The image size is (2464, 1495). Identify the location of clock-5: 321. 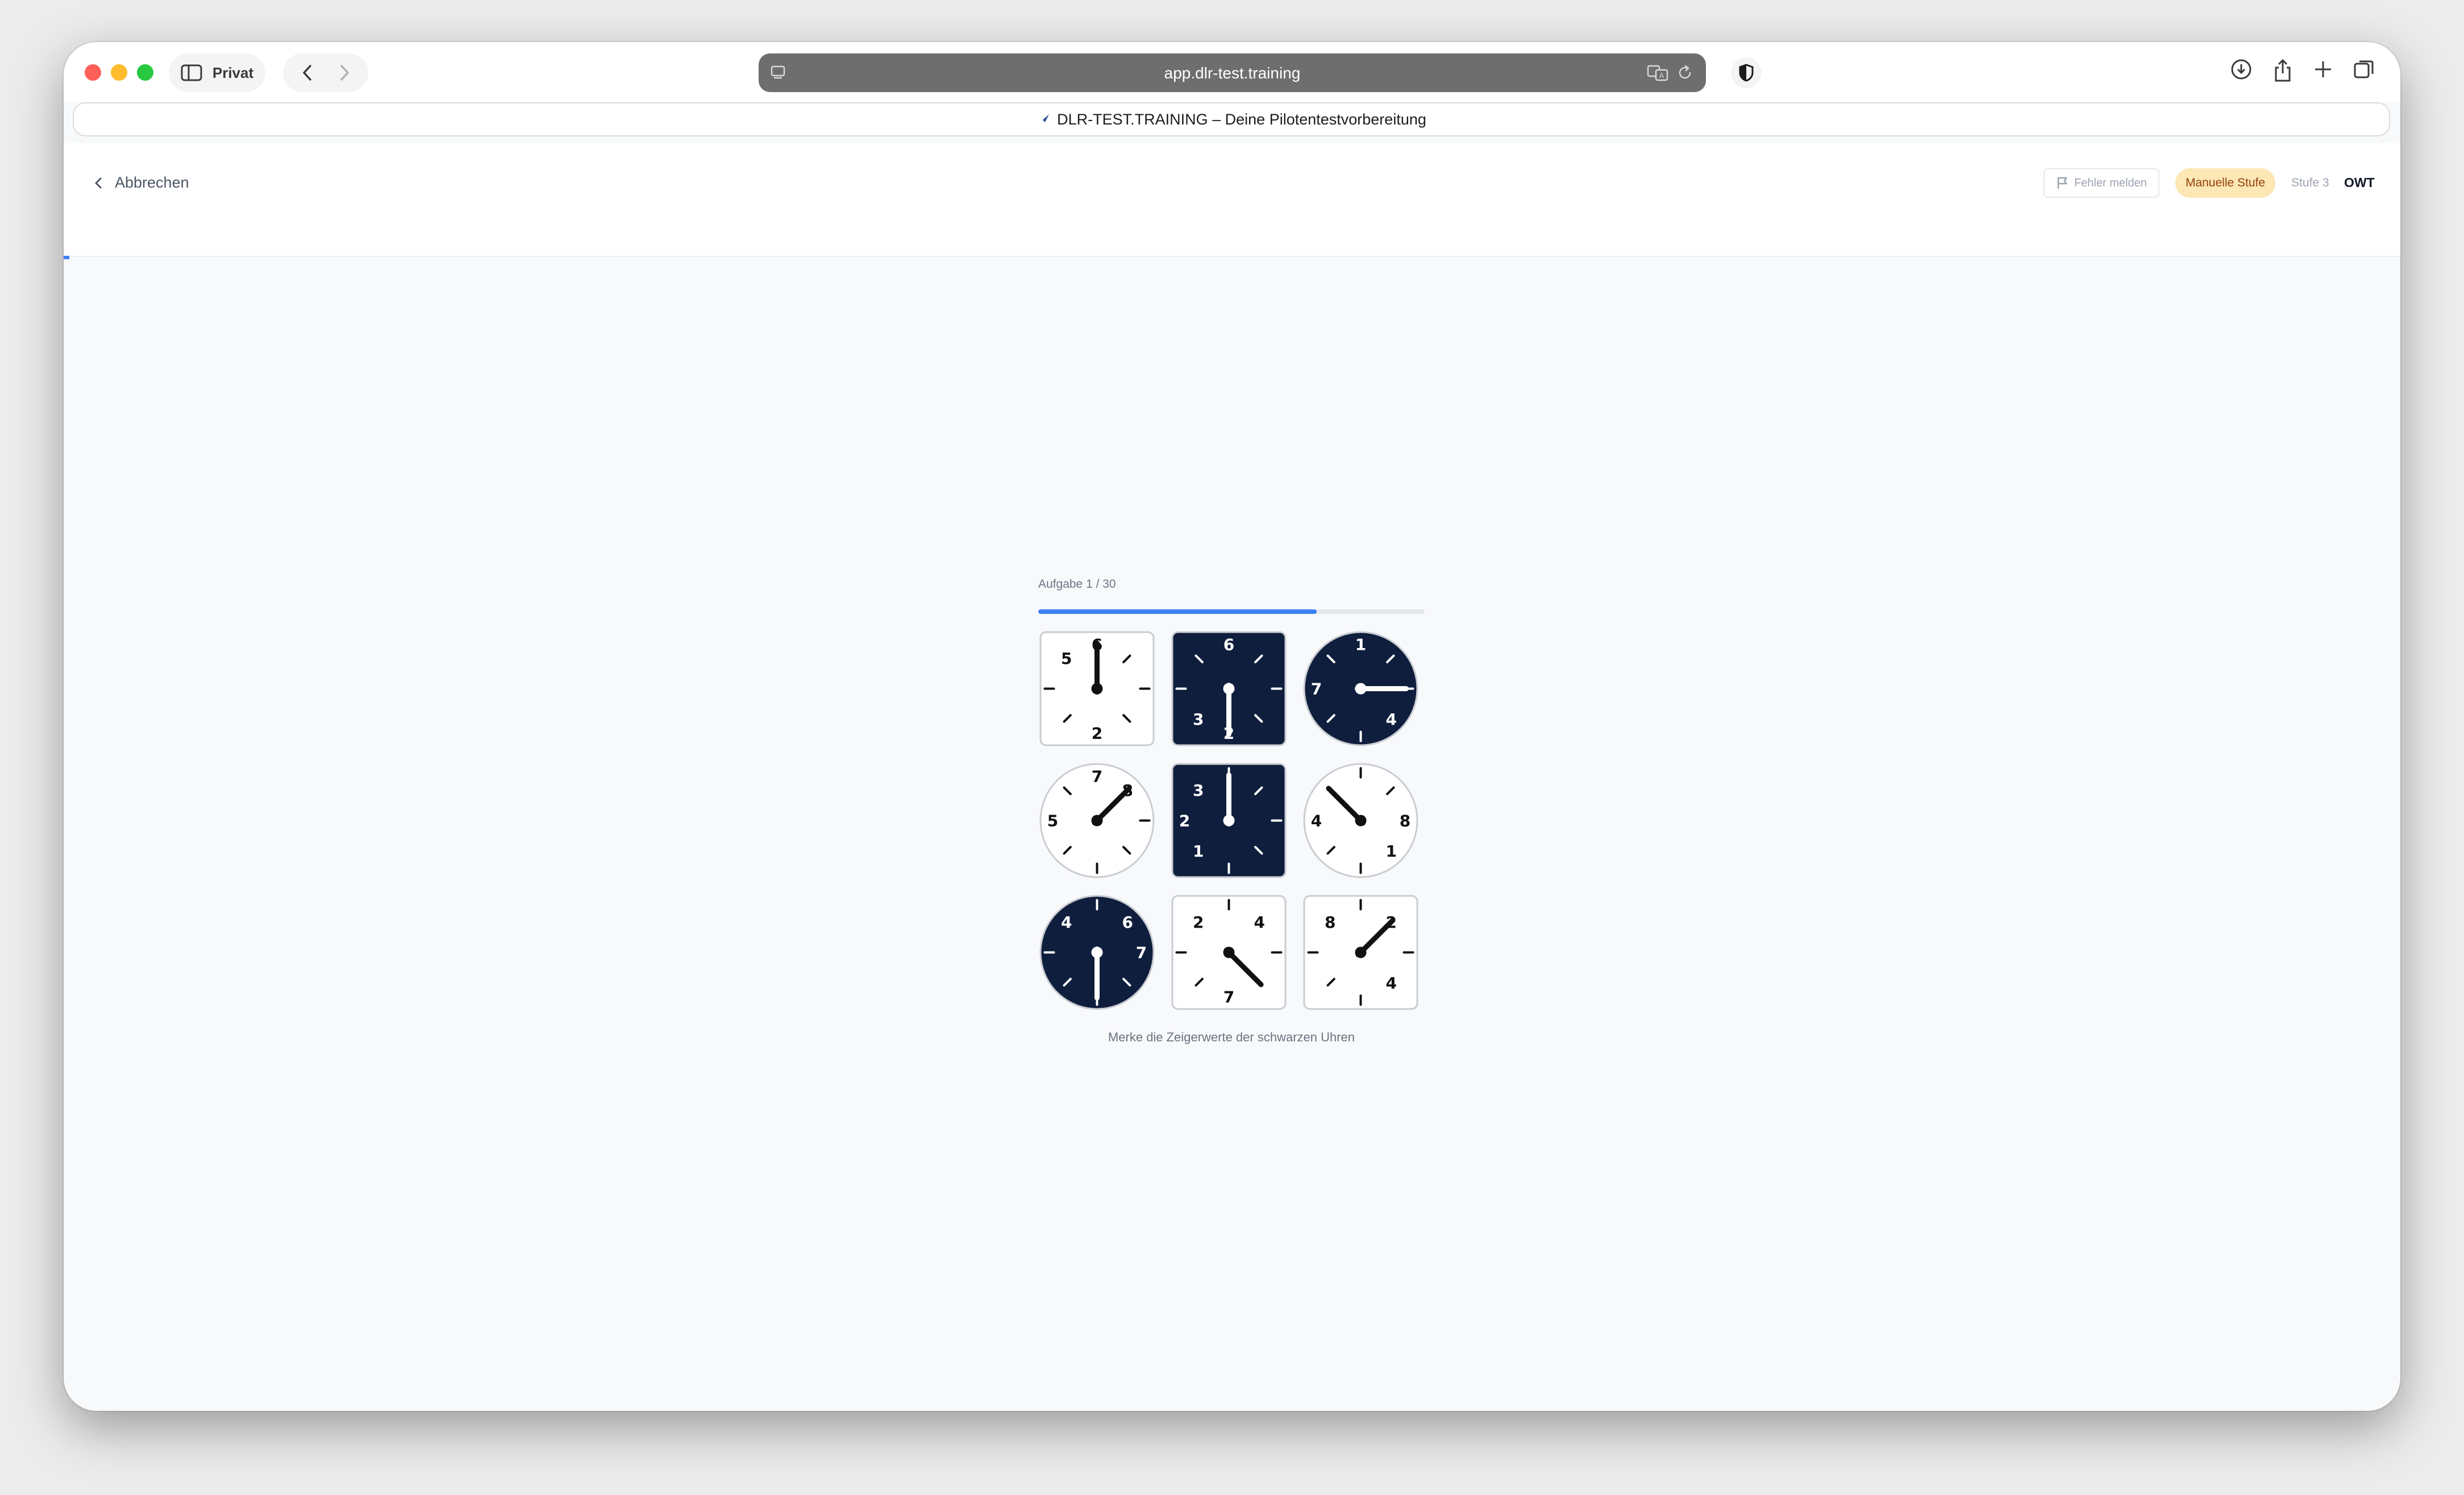
(1229, 820).